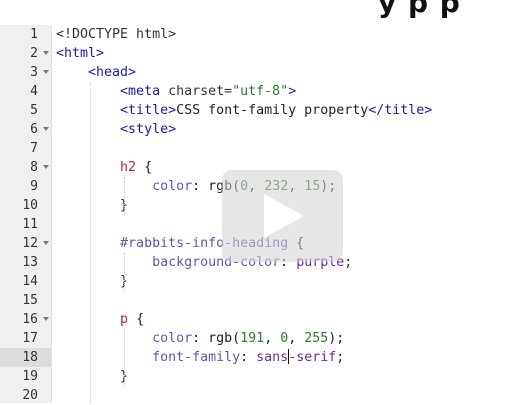 The height and width of the screenshot is (405, 530). What do you see at coordinates (265, 129) in the screenshot?
I see `code-line: 6 <style>` at bounding box center [265, 129].